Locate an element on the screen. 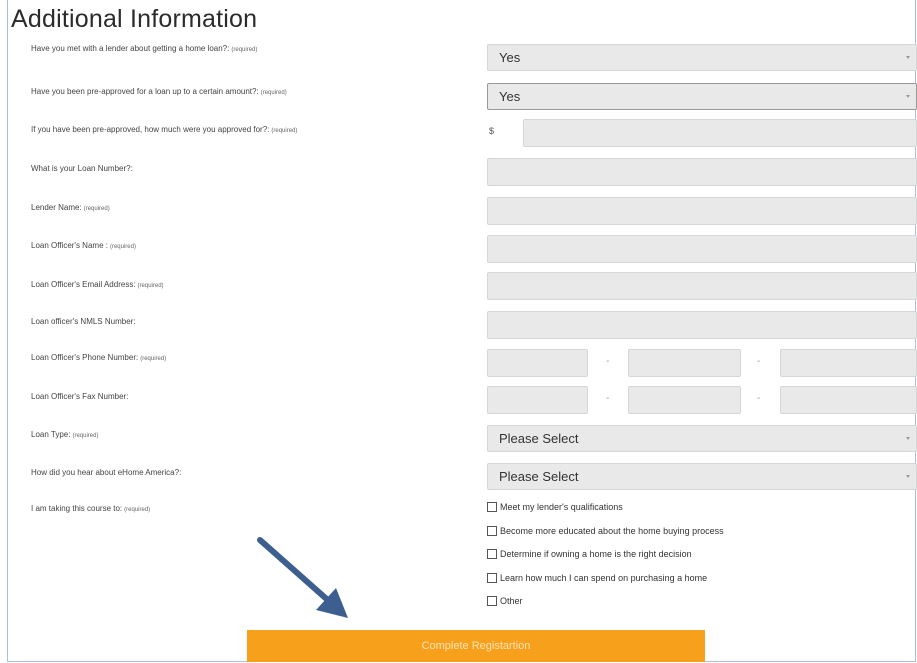  checkbox-label: Other is located at coordinates (511, 601).